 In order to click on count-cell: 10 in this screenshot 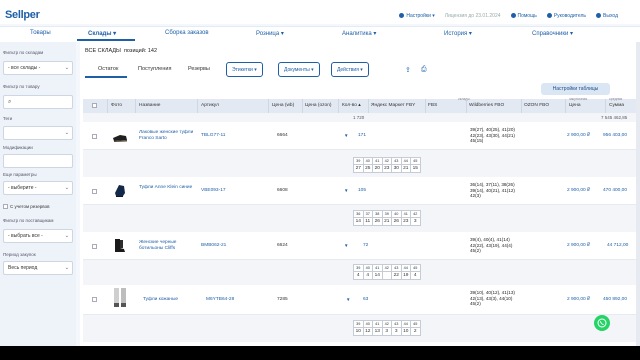, I will do `click(358, 331)`.